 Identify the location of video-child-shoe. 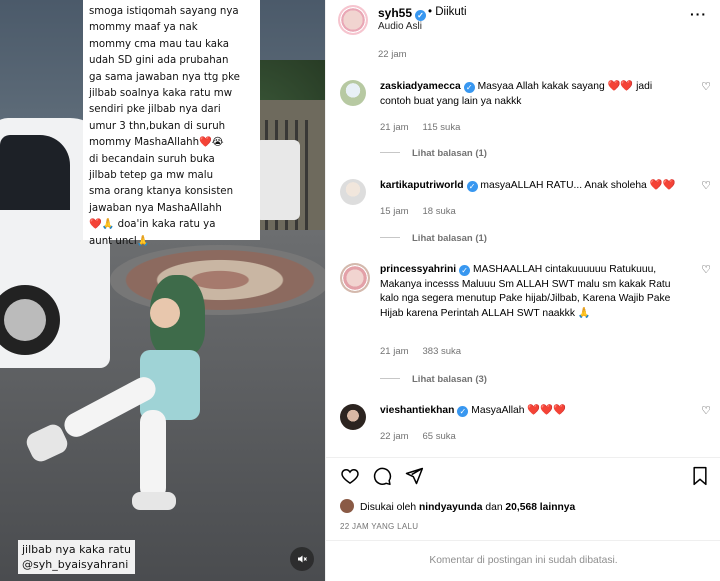
(154, 501).